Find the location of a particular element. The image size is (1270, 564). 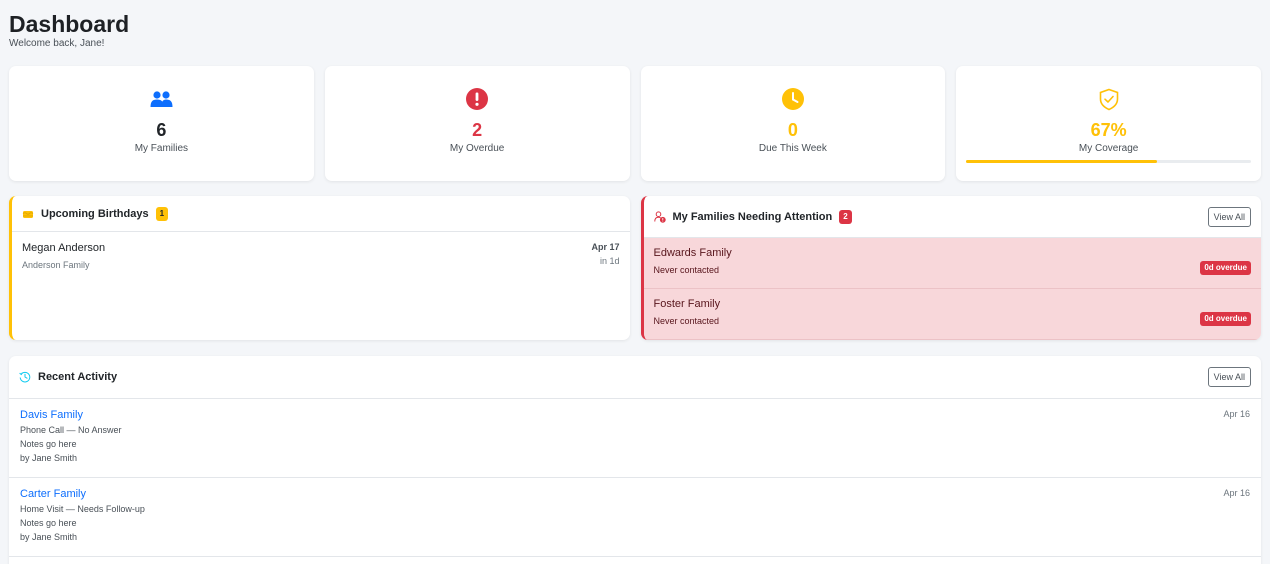

people-icon is located at coordinates (161, 99).